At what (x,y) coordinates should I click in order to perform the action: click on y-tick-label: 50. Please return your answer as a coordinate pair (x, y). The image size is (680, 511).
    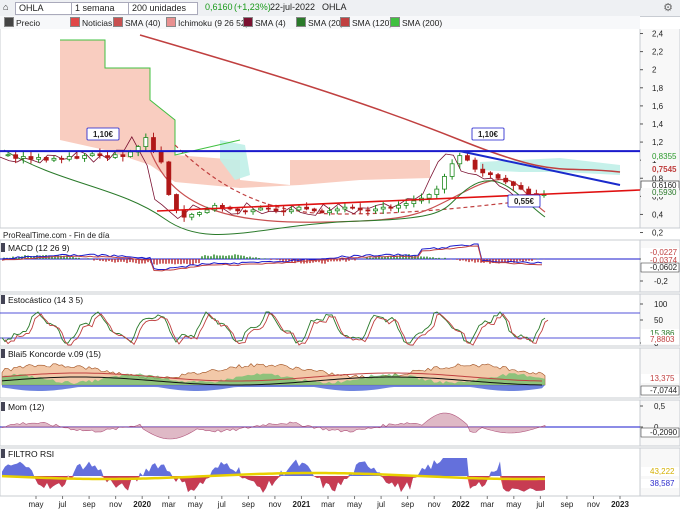
    Looking at the image, I should click on (658, 320).